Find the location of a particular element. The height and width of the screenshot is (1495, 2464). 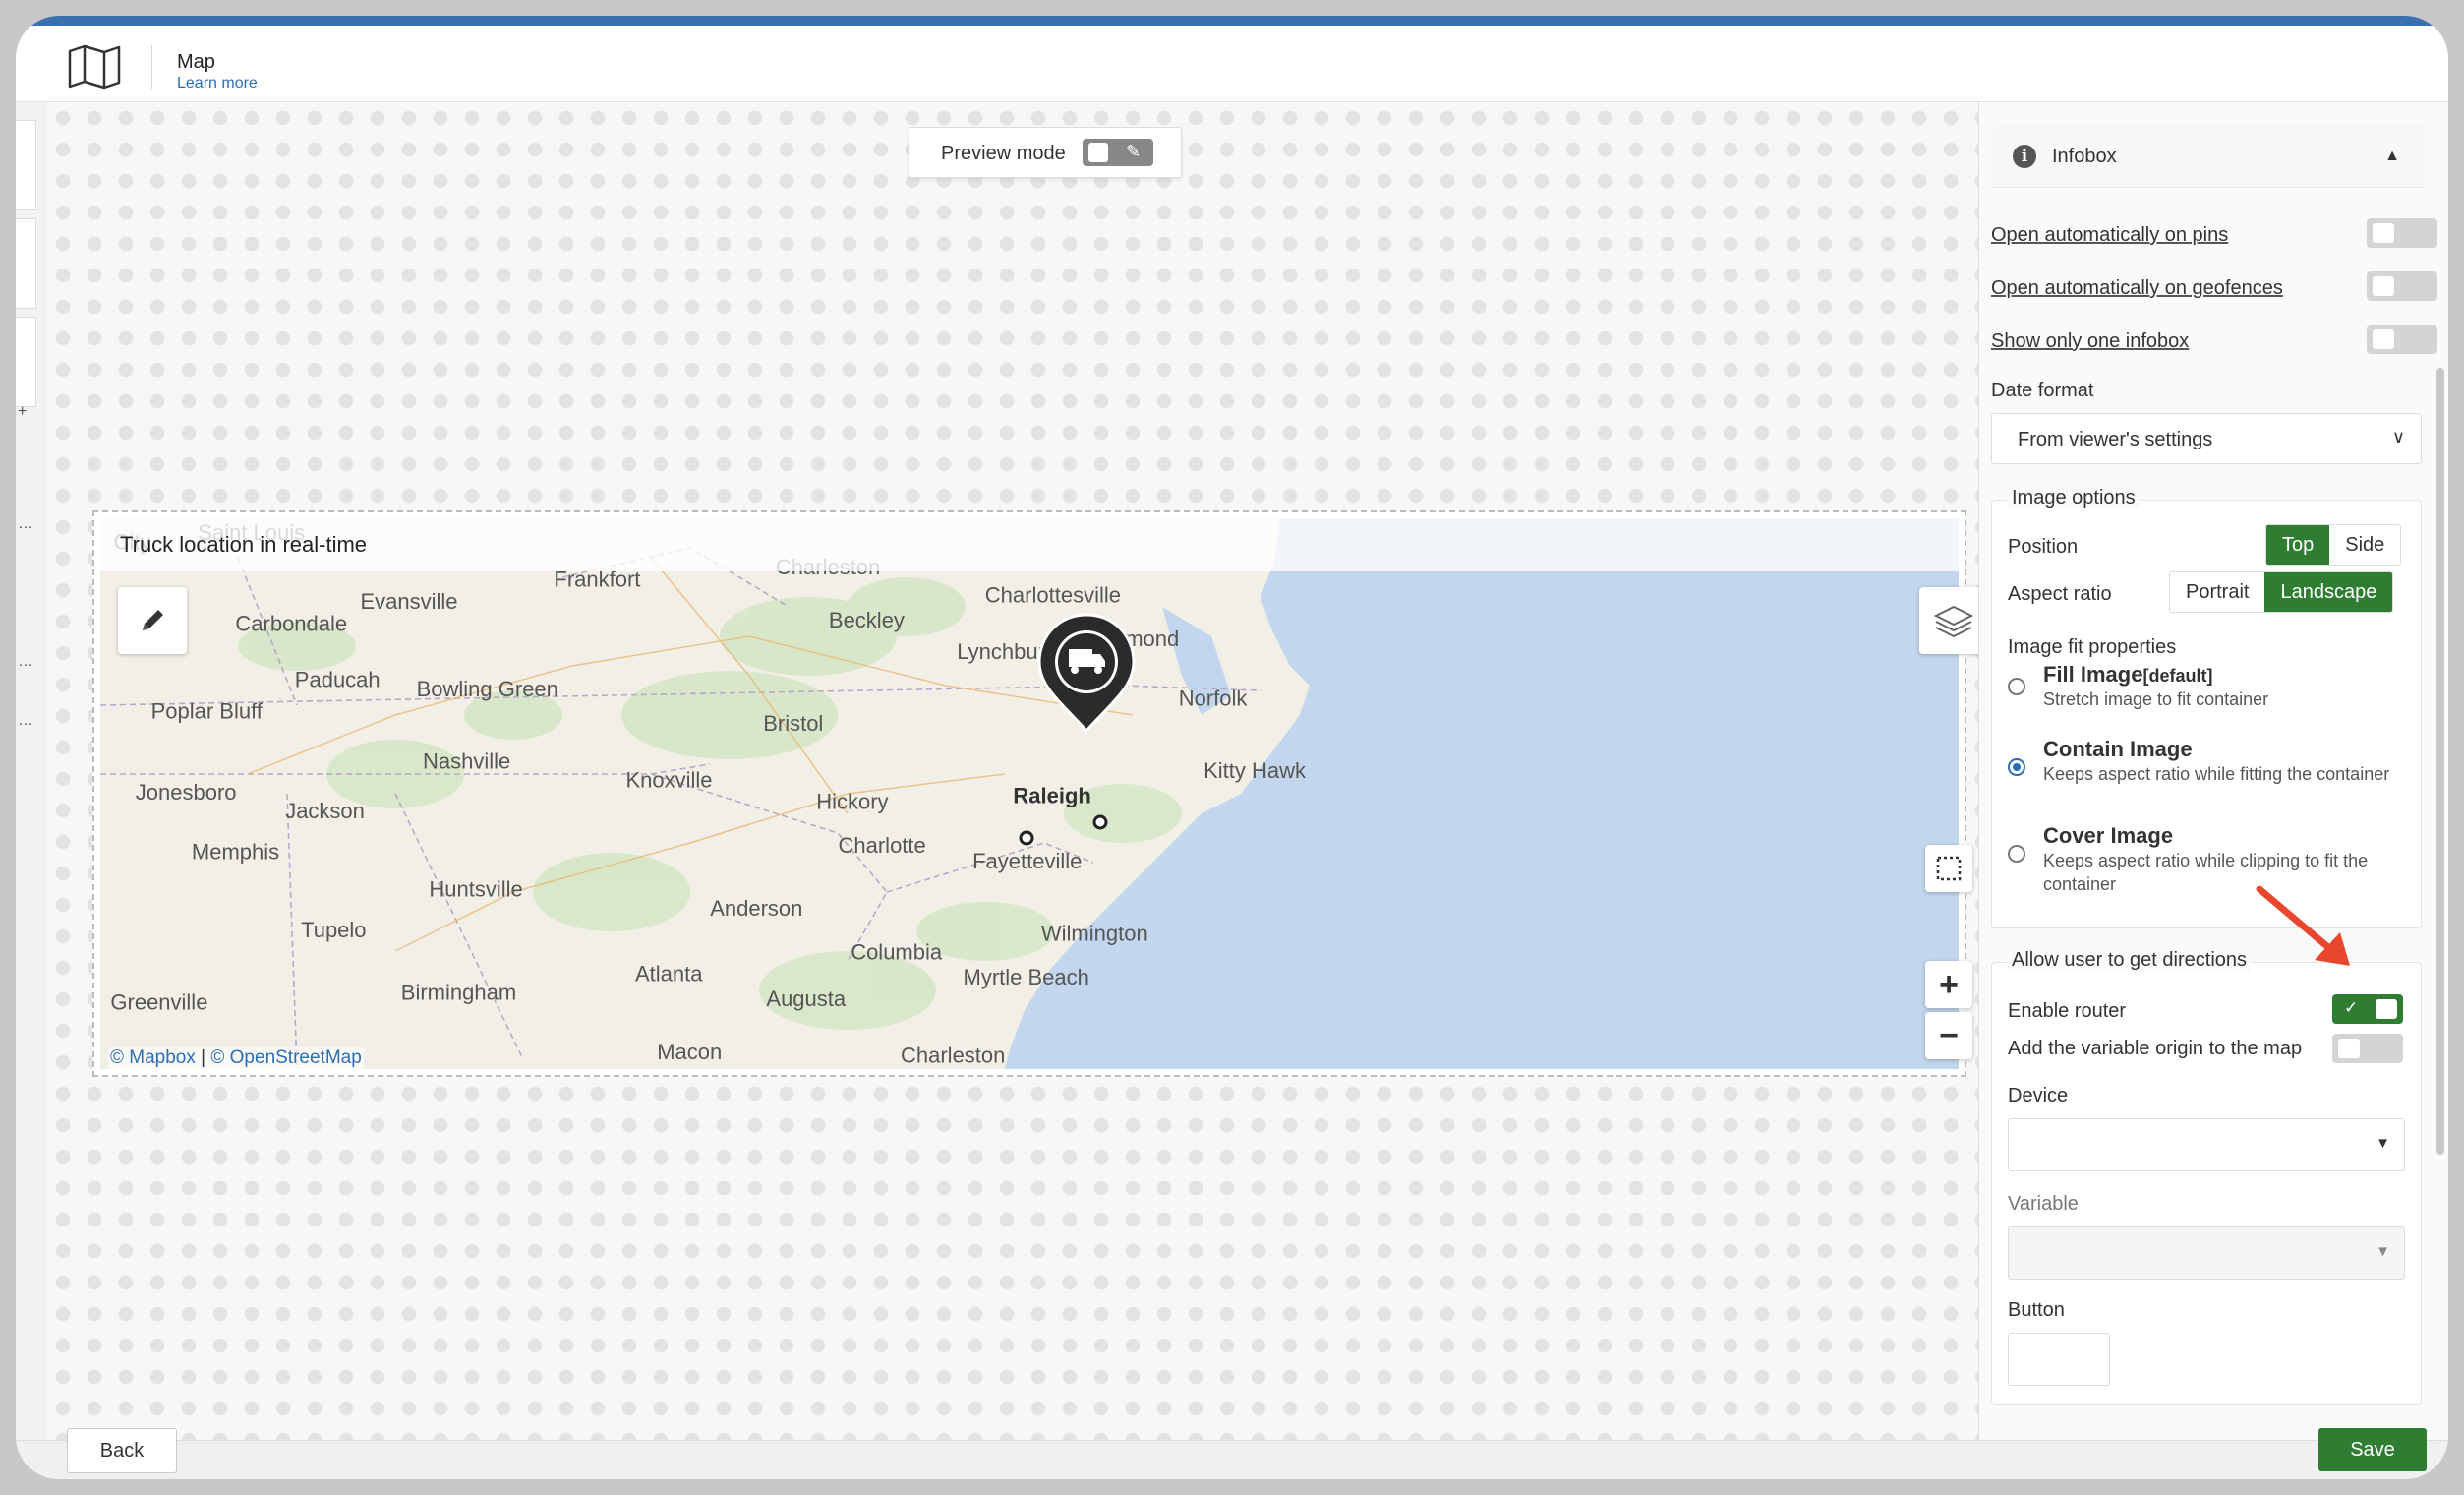

aspect-ratio-segmented: Portrait Landscape is located at coordinates (2281, 592).